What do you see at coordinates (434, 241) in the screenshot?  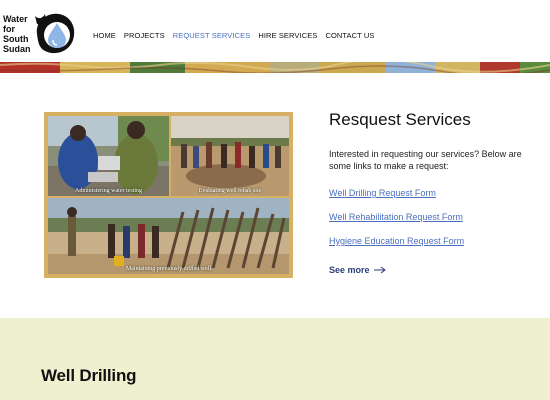 I see `hygiene-education-request-link: Hygiene Education Request Form` at bounding box center [434, 241].